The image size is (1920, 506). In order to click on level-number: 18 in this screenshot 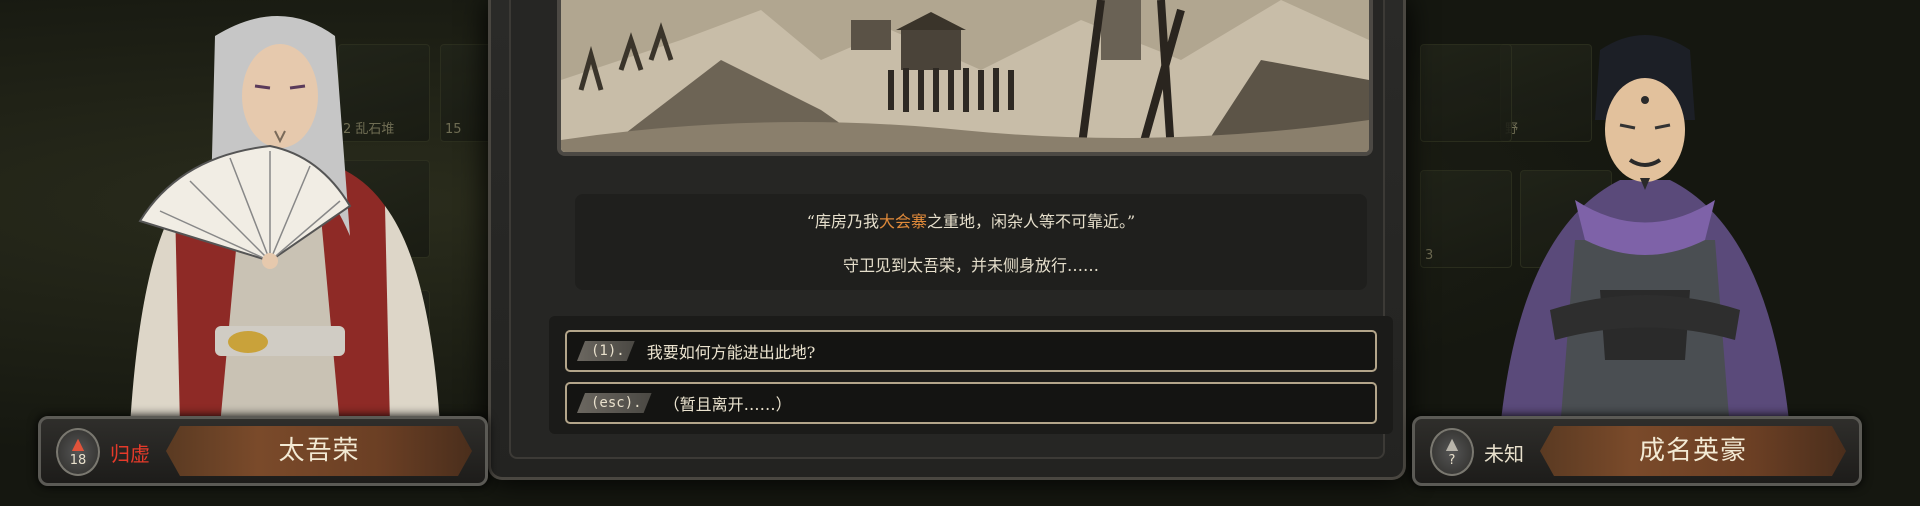, I will do `click(78, 460)`.